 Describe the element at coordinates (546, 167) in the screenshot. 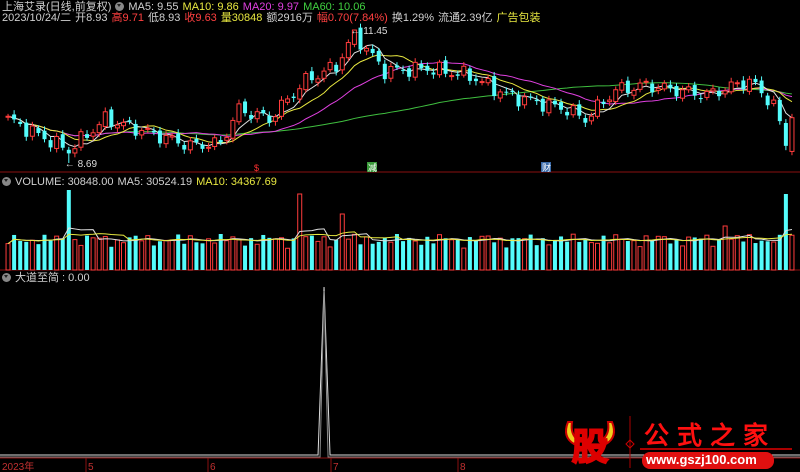

I see `event-marker: 财` at that location.